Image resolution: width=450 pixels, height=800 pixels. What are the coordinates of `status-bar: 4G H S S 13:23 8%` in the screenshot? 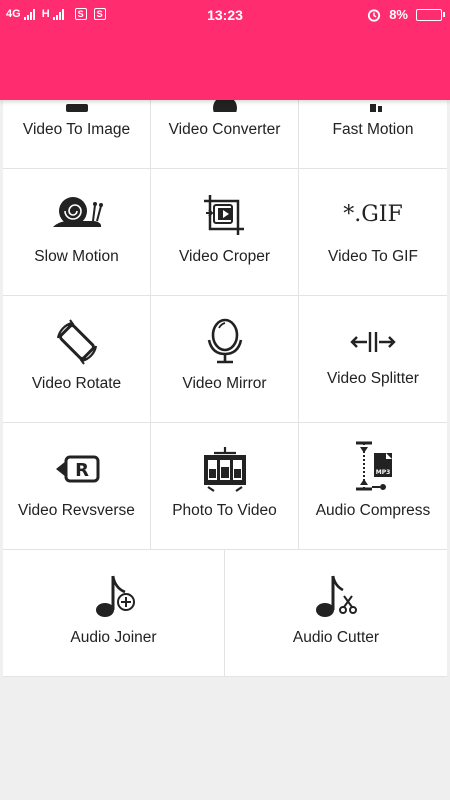 It's located at (225, 16).